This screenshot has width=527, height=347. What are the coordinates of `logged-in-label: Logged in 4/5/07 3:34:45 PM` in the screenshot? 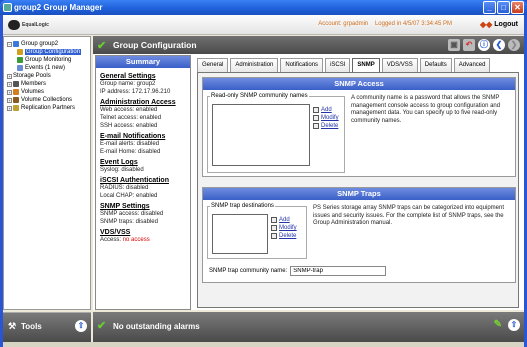 It's located at (413, 24).